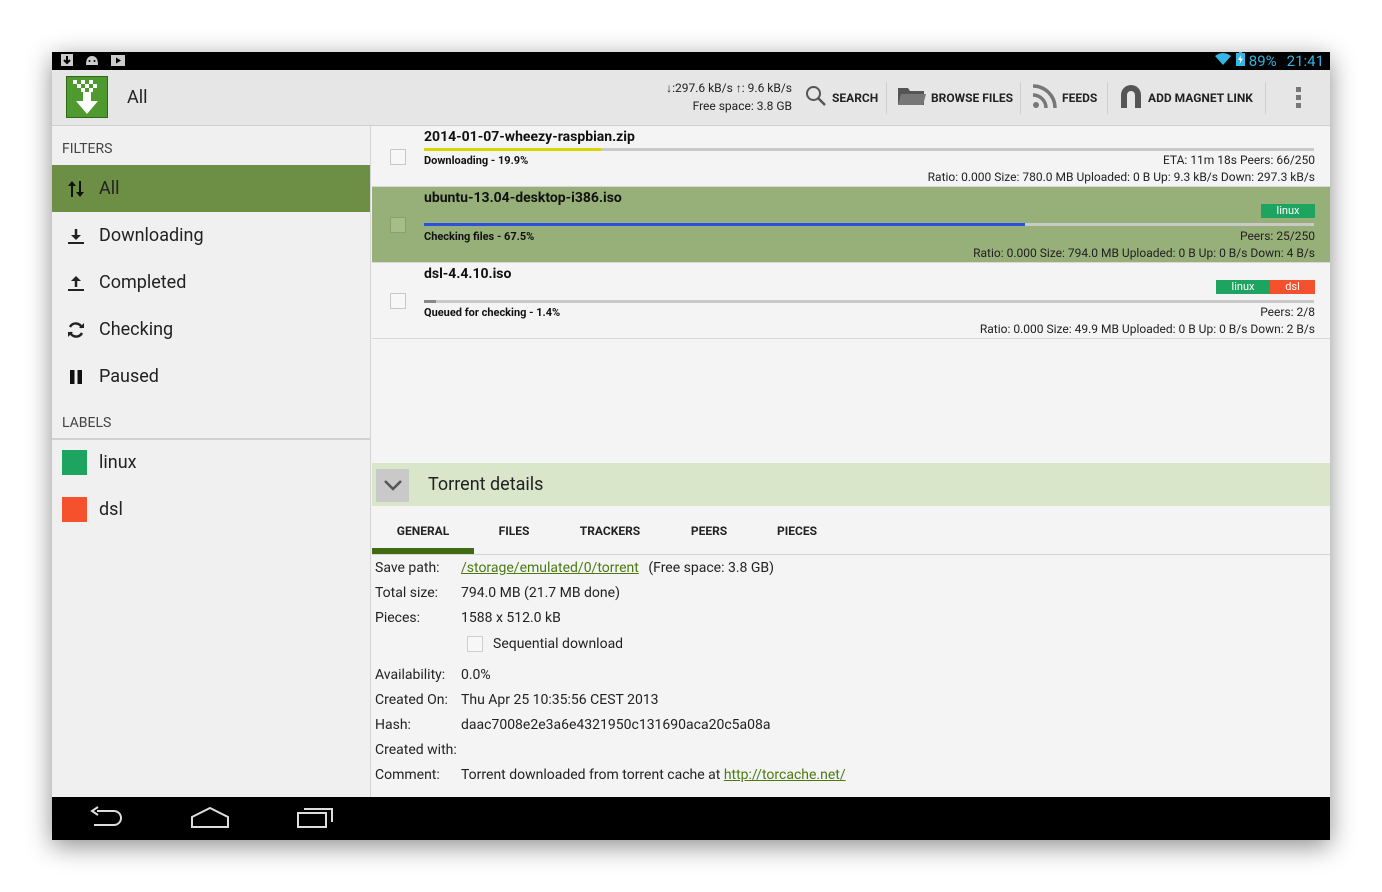 The image size is (1382, 892). Describe the element at coordinates (416, 750) in the screenshot. I see `field-label: Created with:` at that location.